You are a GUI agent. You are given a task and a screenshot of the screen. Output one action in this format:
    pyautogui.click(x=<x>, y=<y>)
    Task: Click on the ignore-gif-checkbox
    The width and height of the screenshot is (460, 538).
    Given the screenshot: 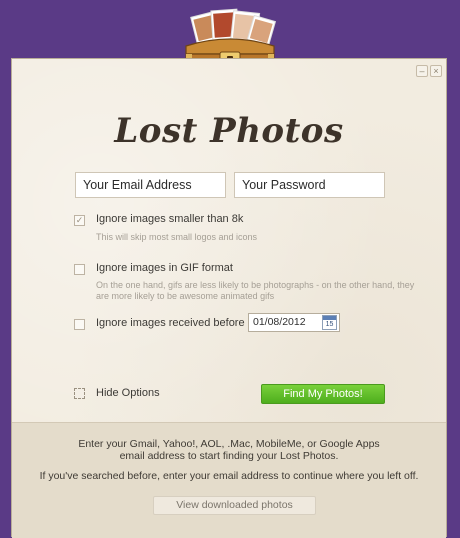 What is the action you would take?
    pyautogui.click(x=79, y=269)
    